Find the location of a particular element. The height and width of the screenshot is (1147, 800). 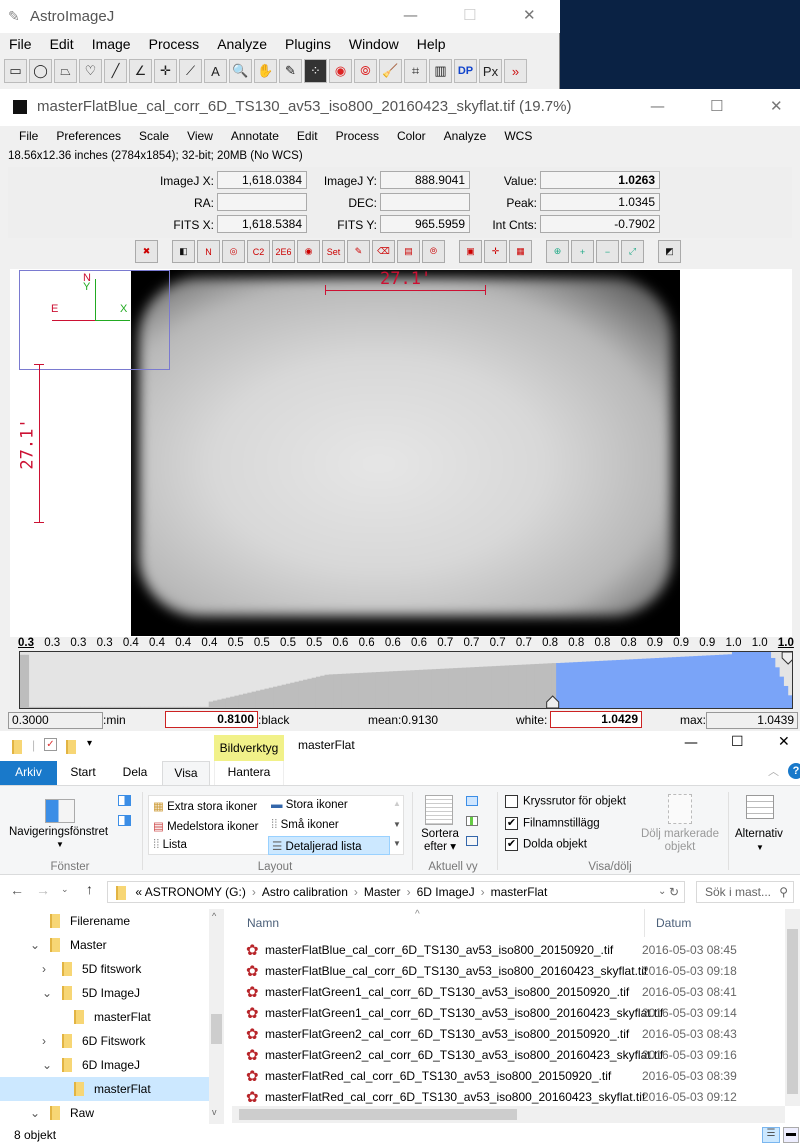

refresh-icon: ↻ is located at coordinates (674, 892).